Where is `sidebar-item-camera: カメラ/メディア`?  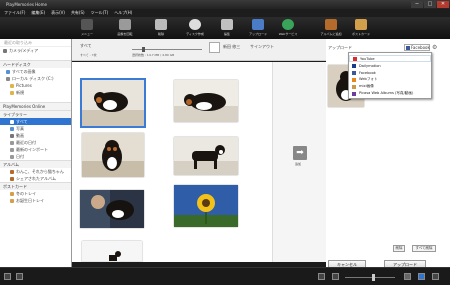 sidebar-item-camera: カメラ/メディア is located at coordinates (35, 50).